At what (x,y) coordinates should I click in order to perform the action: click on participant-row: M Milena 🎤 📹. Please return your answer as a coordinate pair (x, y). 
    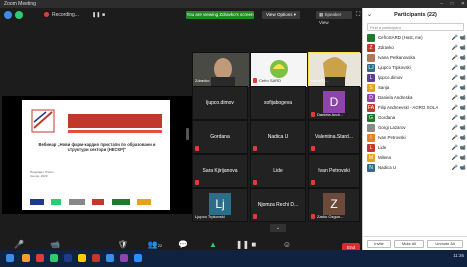
    Looking at the image, I should click on (415, 158).